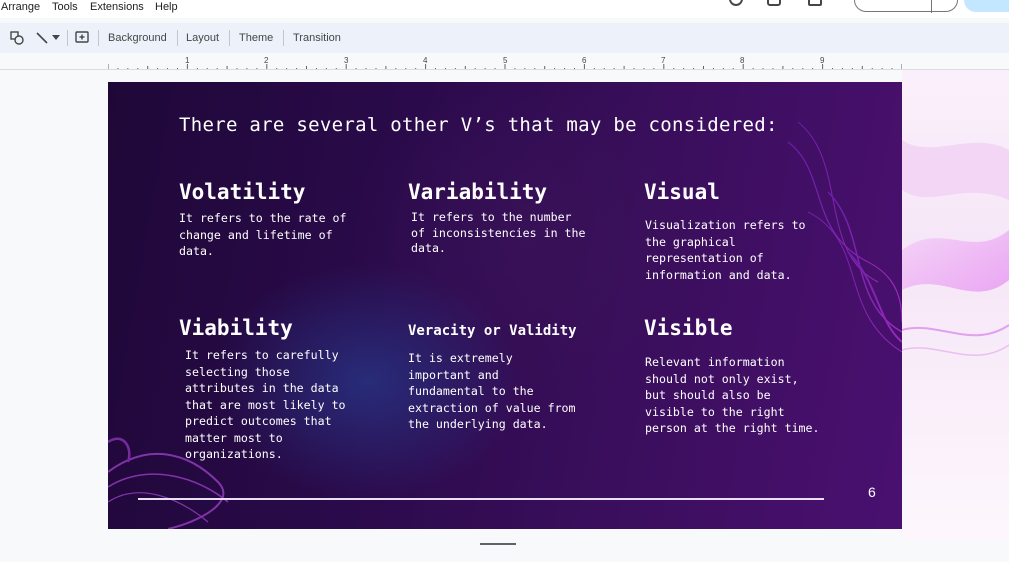 This screenshot has height=562, width=1009. What do you see at coordinates (492, 331) in the screenshot?
I see `heading-veracity: Veracity or Validity` at bounding box center [492, 331].